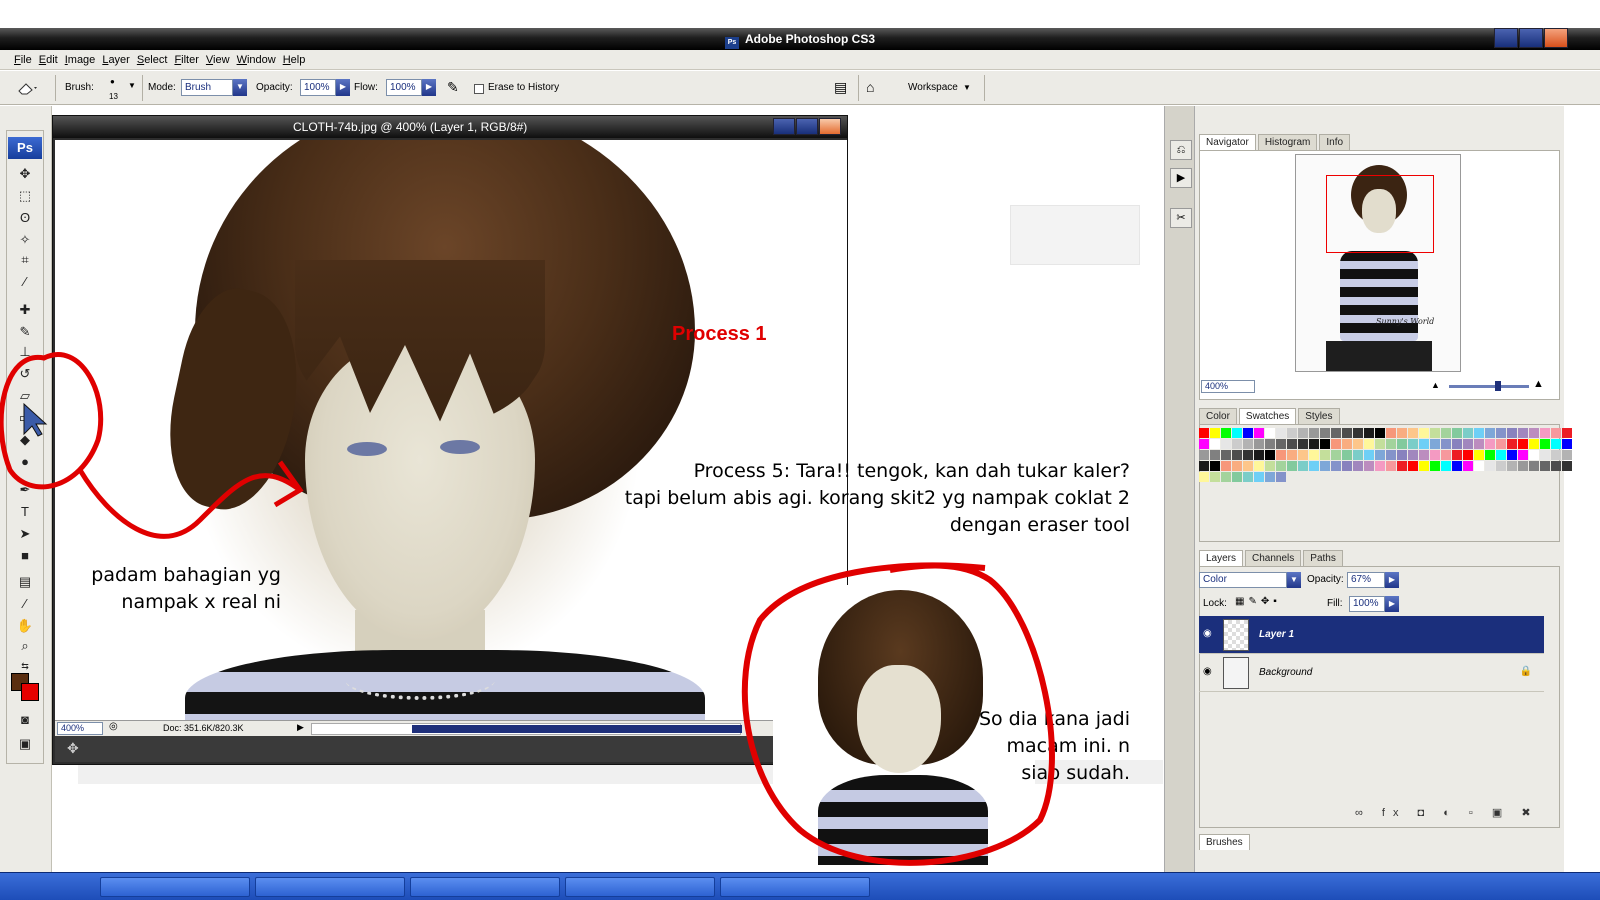 Image resolution: width=1600 pixels, height=900 pixels. I want to click on tab-swatches: Swatches, so click(1267, 416).